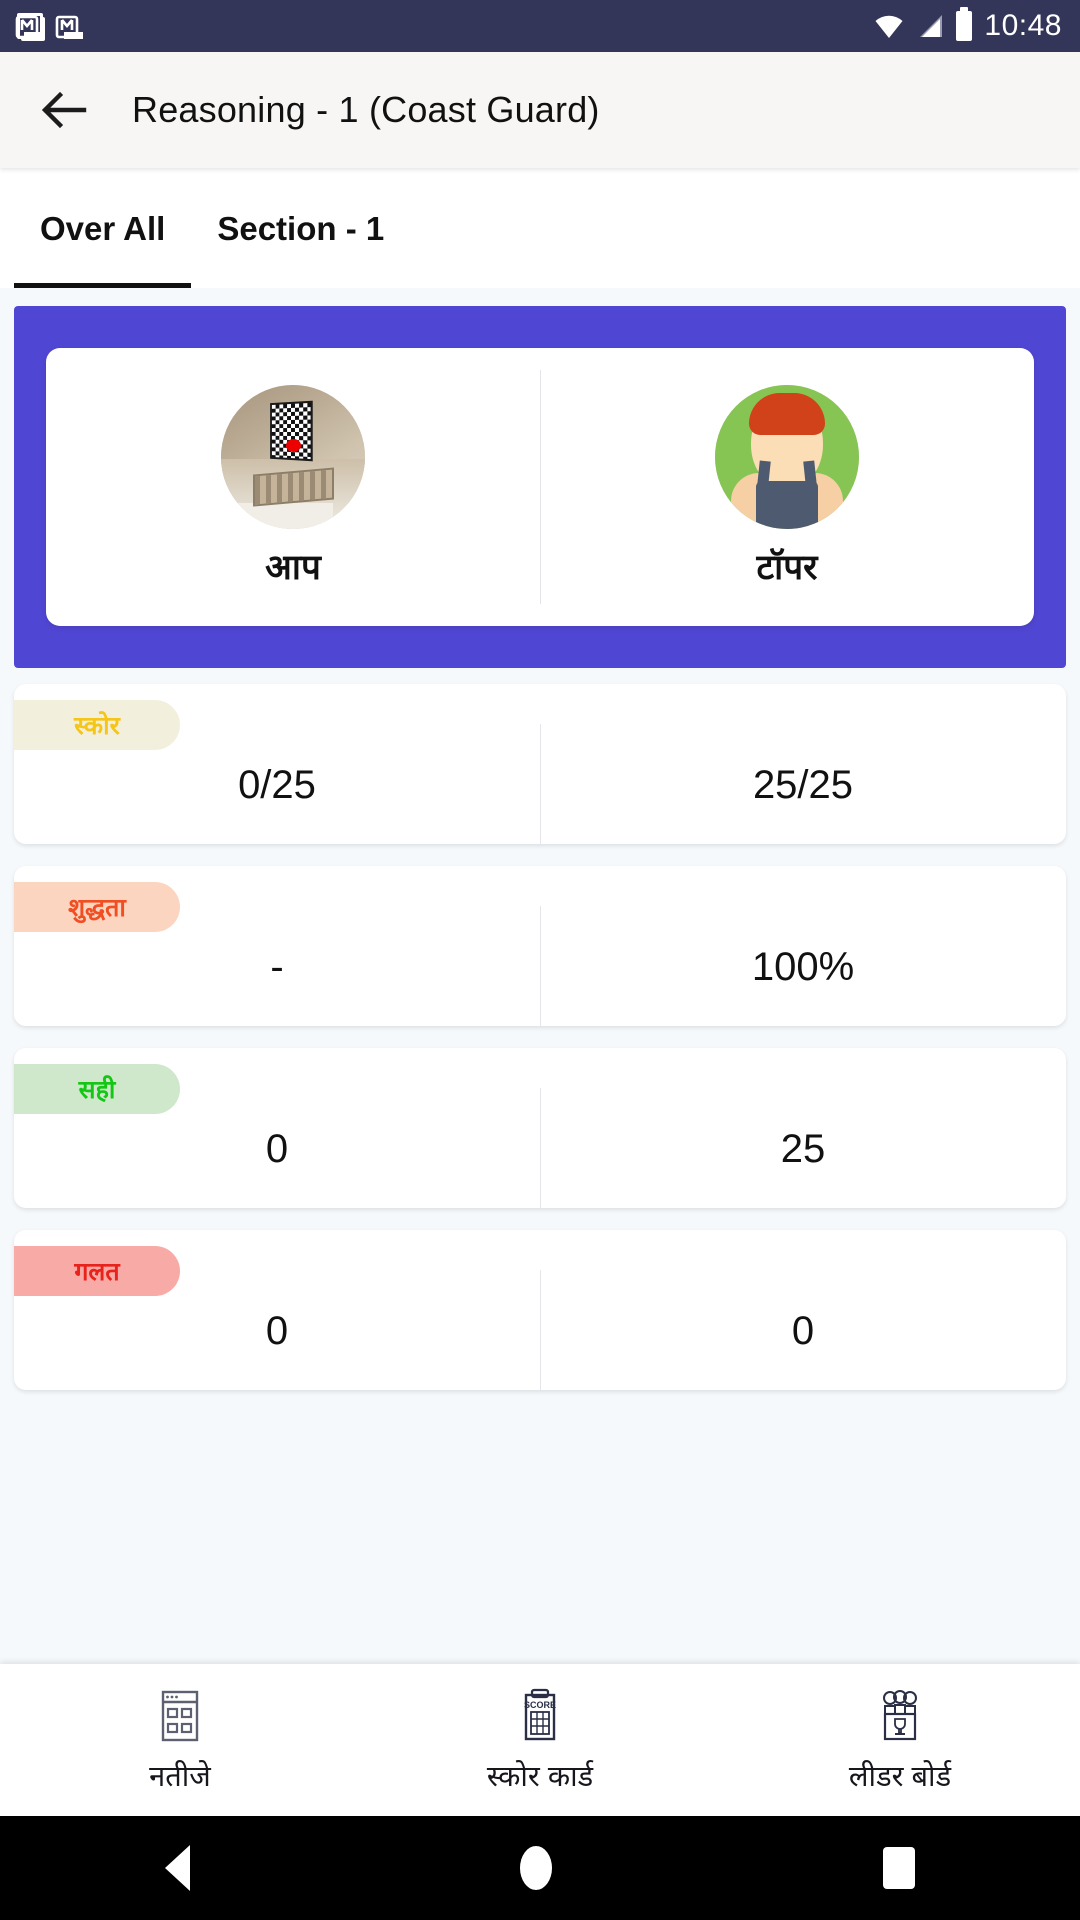 Image resolution: width=1080 pixels, height=1920 pixels. What do you see at coordinates (787, 456) in the screenshot?
I see `topper-illustration-avatar` at bounding box center [787, 456].